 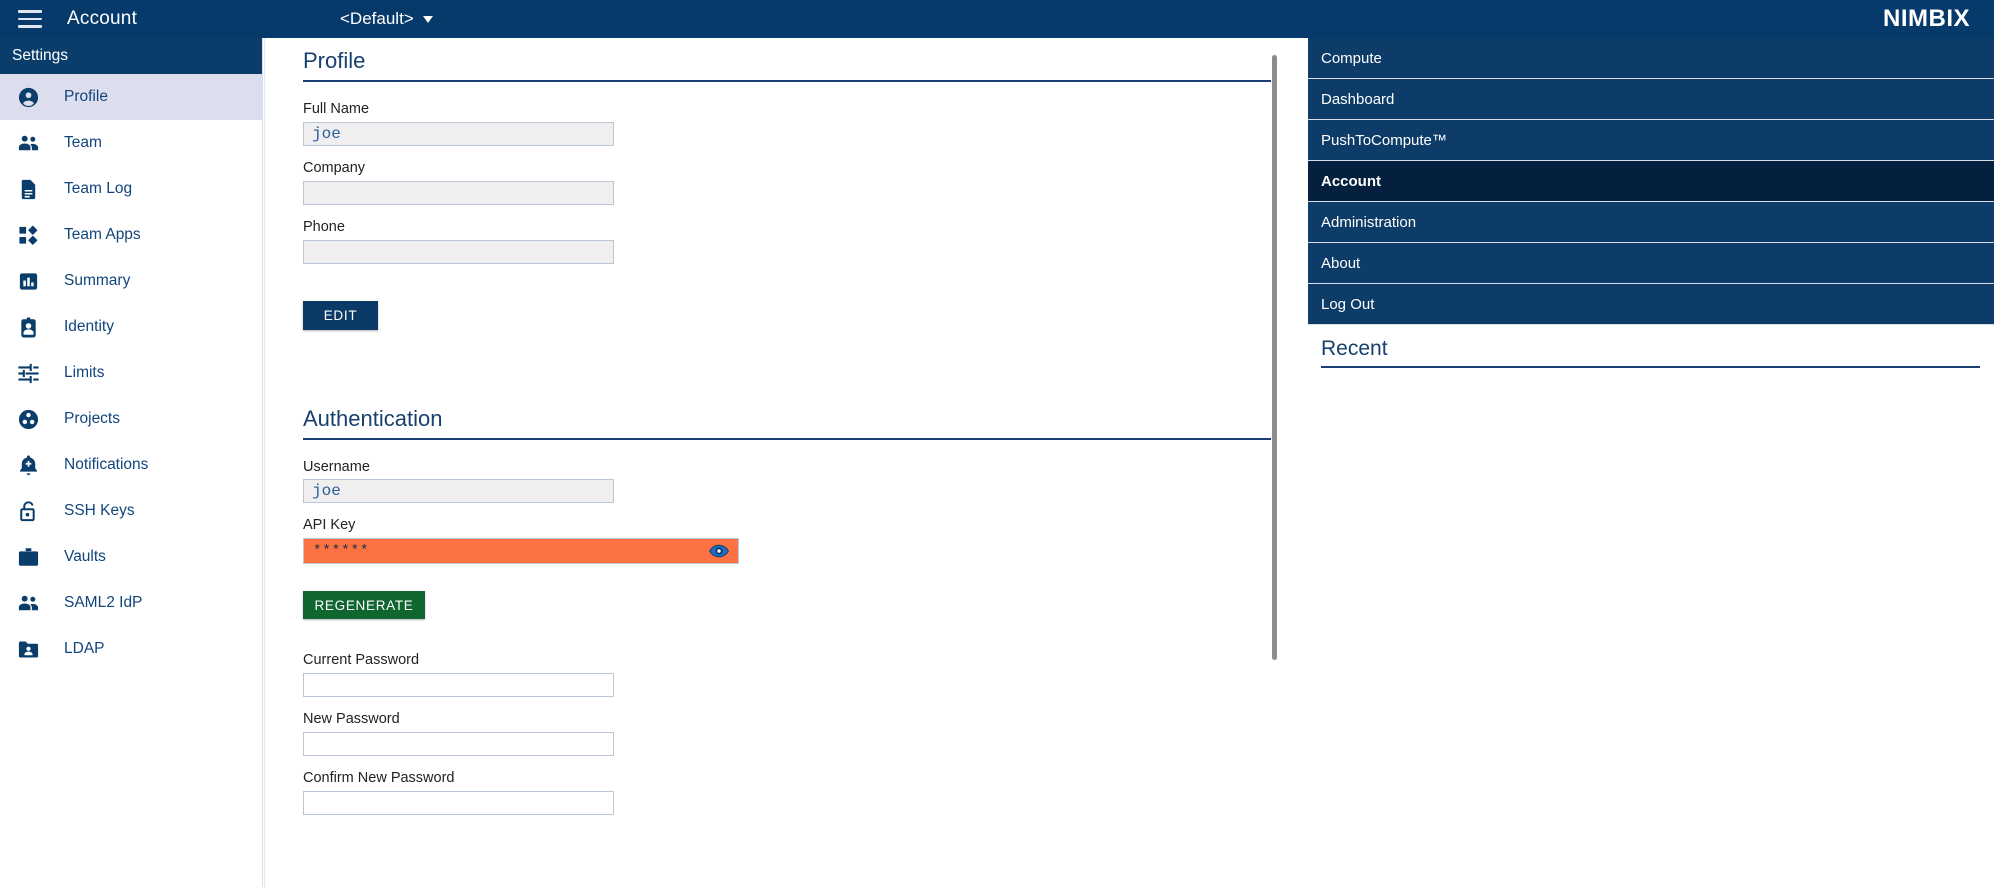 I want to click on sidebar-item-projects: Projects, so click(x=131, y=419).